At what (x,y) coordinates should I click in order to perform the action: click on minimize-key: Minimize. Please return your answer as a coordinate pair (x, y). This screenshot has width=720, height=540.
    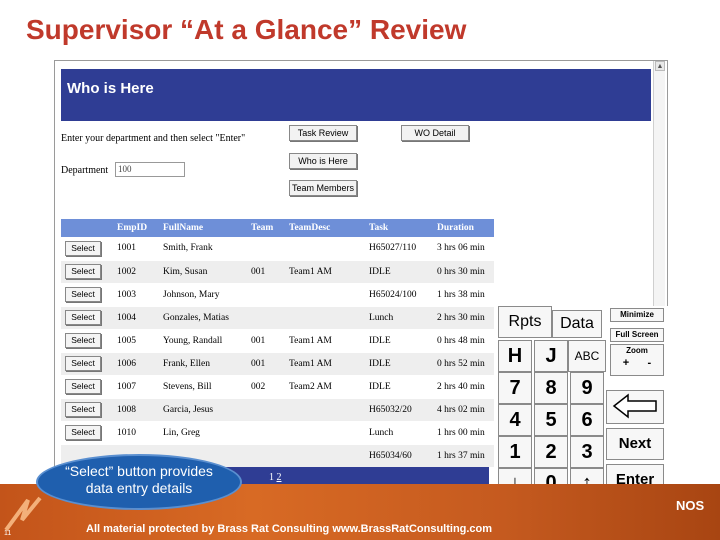
    Looking at the image, I should click on (637, 315).